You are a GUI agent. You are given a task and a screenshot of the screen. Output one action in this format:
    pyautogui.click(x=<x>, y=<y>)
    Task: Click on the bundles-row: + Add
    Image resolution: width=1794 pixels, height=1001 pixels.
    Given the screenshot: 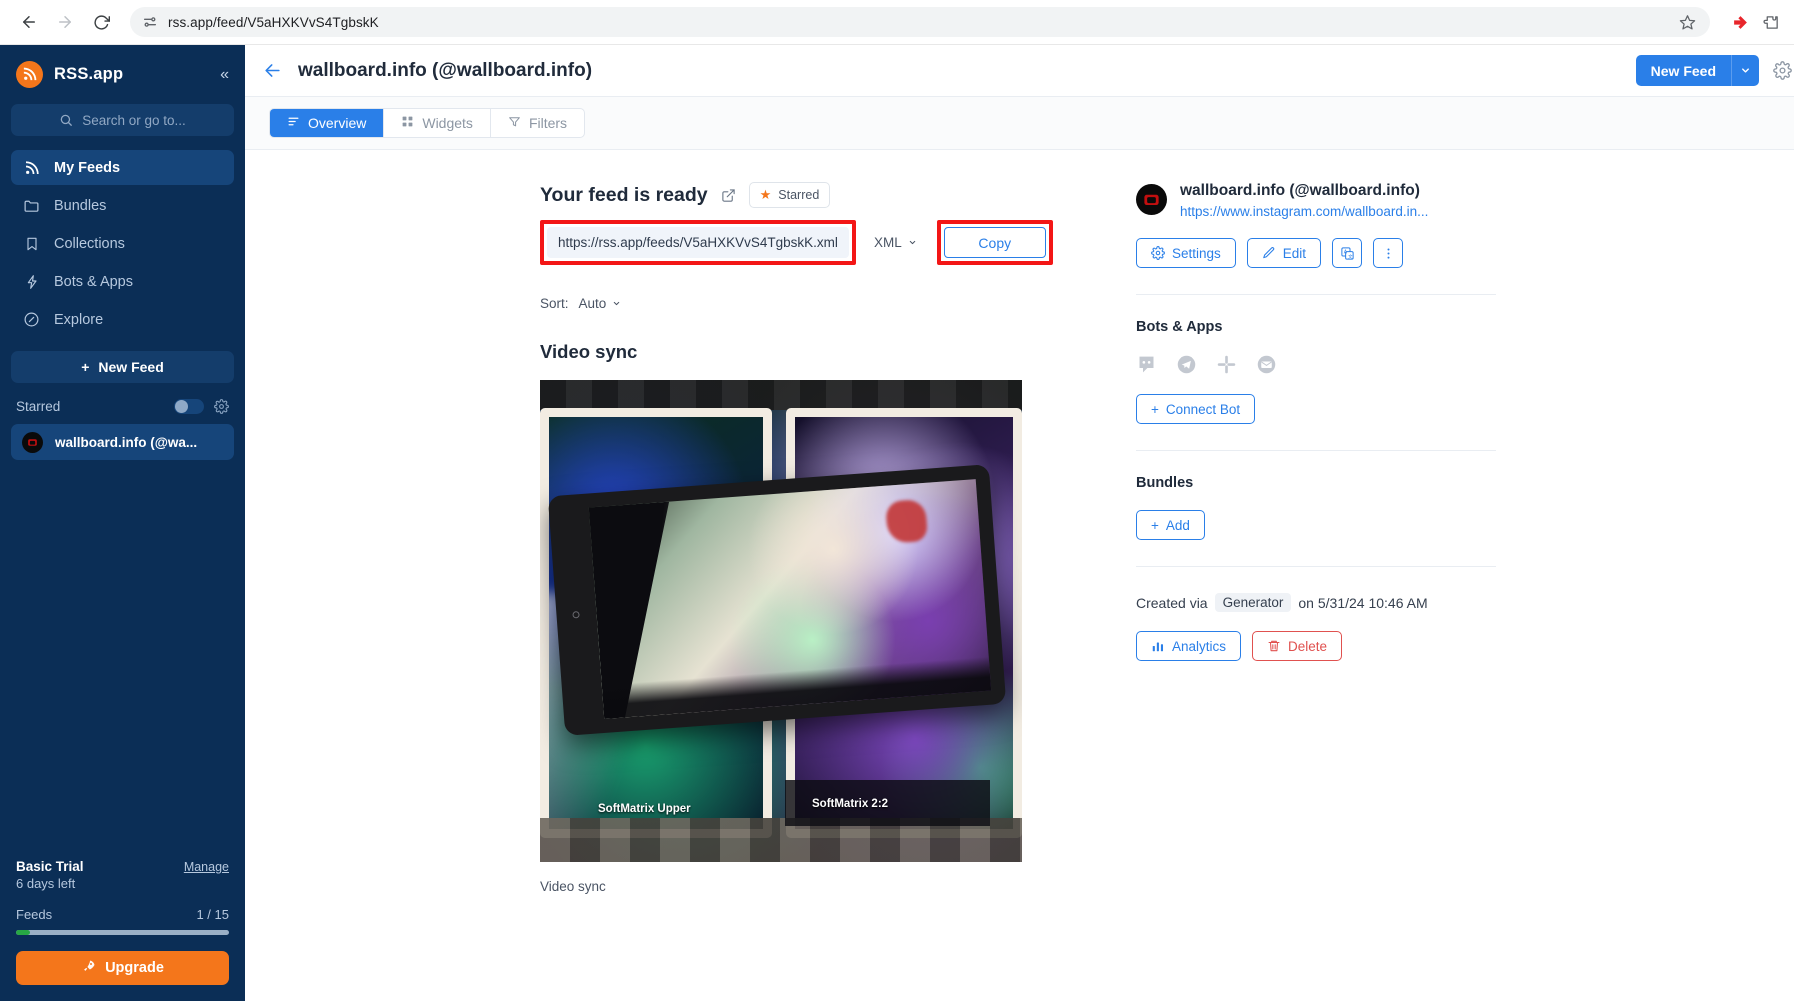 What is the action you would take?
    pyautogui.click(x=1316, y=525)
    